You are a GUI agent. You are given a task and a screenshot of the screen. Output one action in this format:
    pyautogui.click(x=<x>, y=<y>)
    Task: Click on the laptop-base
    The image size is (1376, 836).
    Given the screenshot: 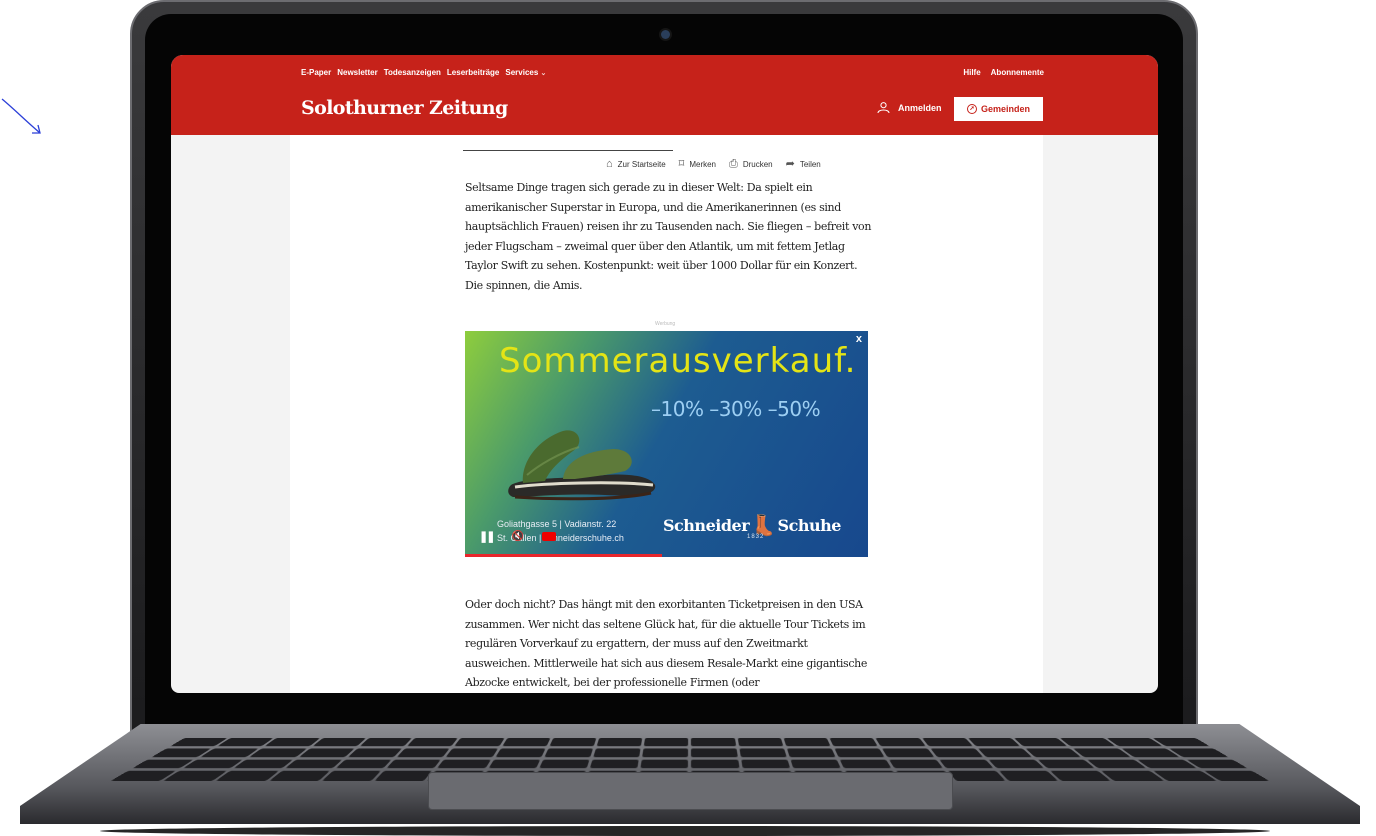 What is the action you would take?
    pyautogui.click(x=690, y=774)
    